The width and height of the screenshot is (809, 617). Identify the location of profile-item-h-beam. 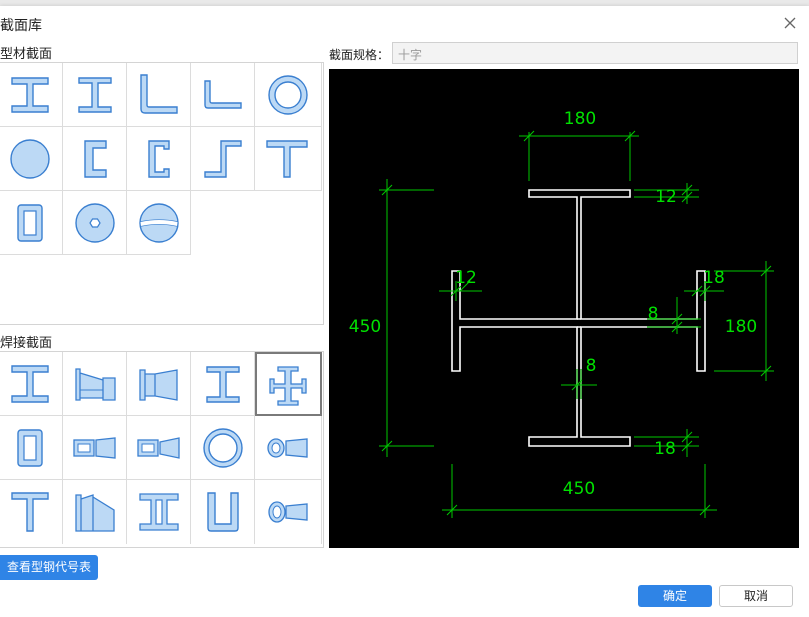
(95, 95).